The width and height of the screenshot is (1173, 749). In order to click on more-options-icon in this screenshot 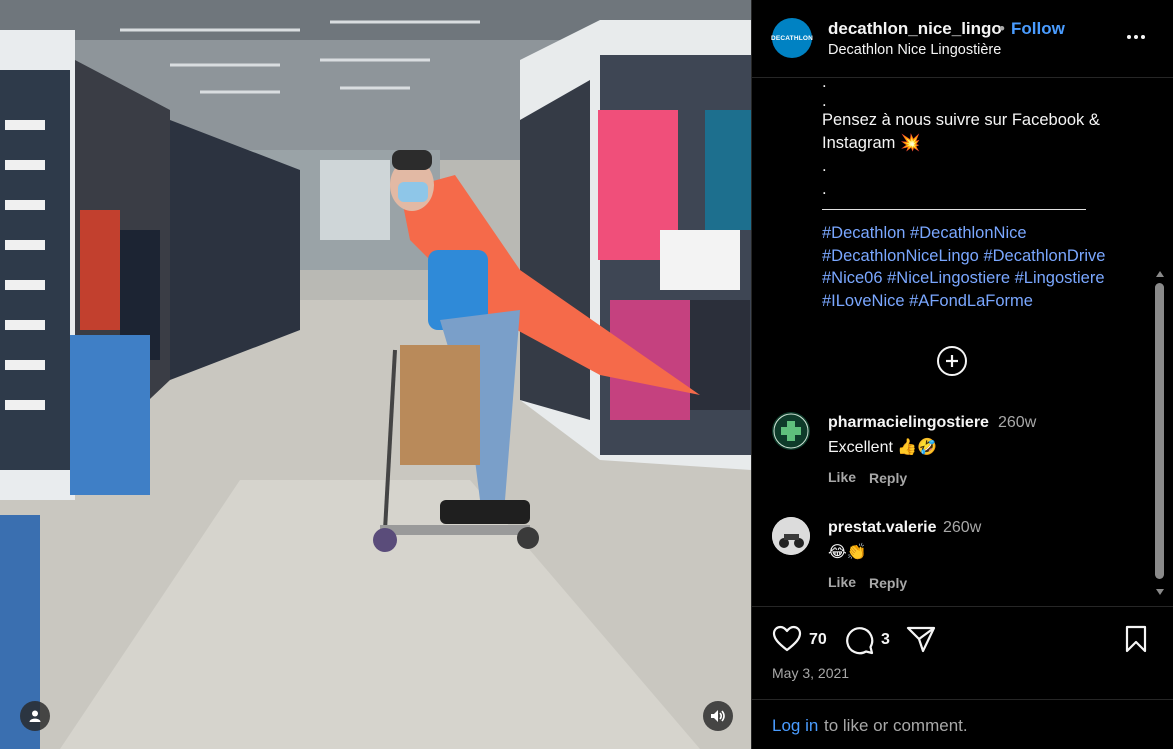, I will do `click(1136, 37)`.